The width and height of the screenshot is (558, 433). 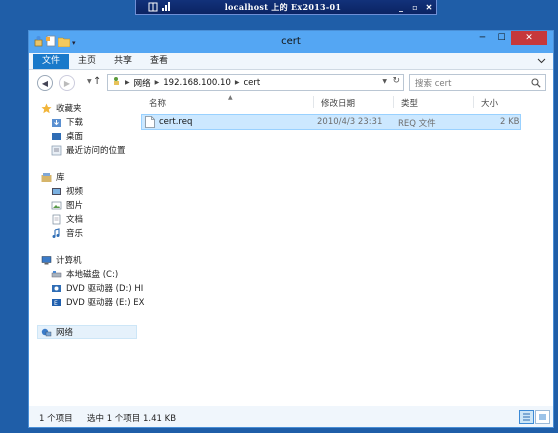 I want to click on large-icons-view-button, so click(x=542, y=417).